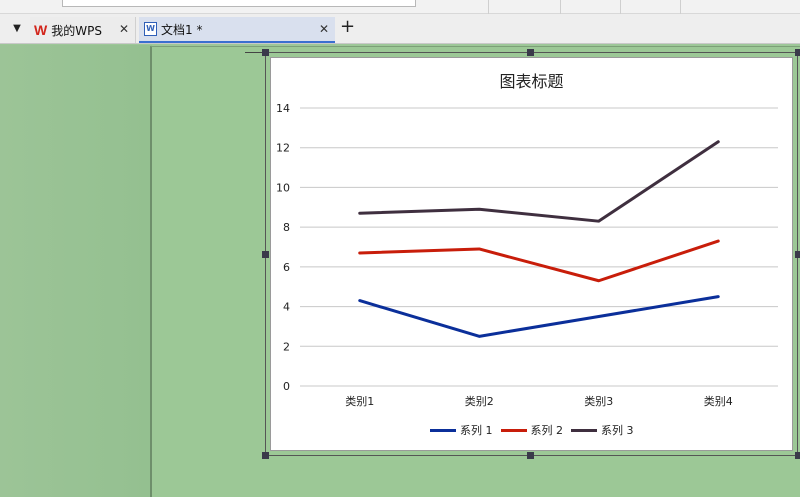 This screenshot has width=800, height=497. Describe the element at coordinates (797, 52) in the screenshot. I see `resize-handle-top-right` at that location.